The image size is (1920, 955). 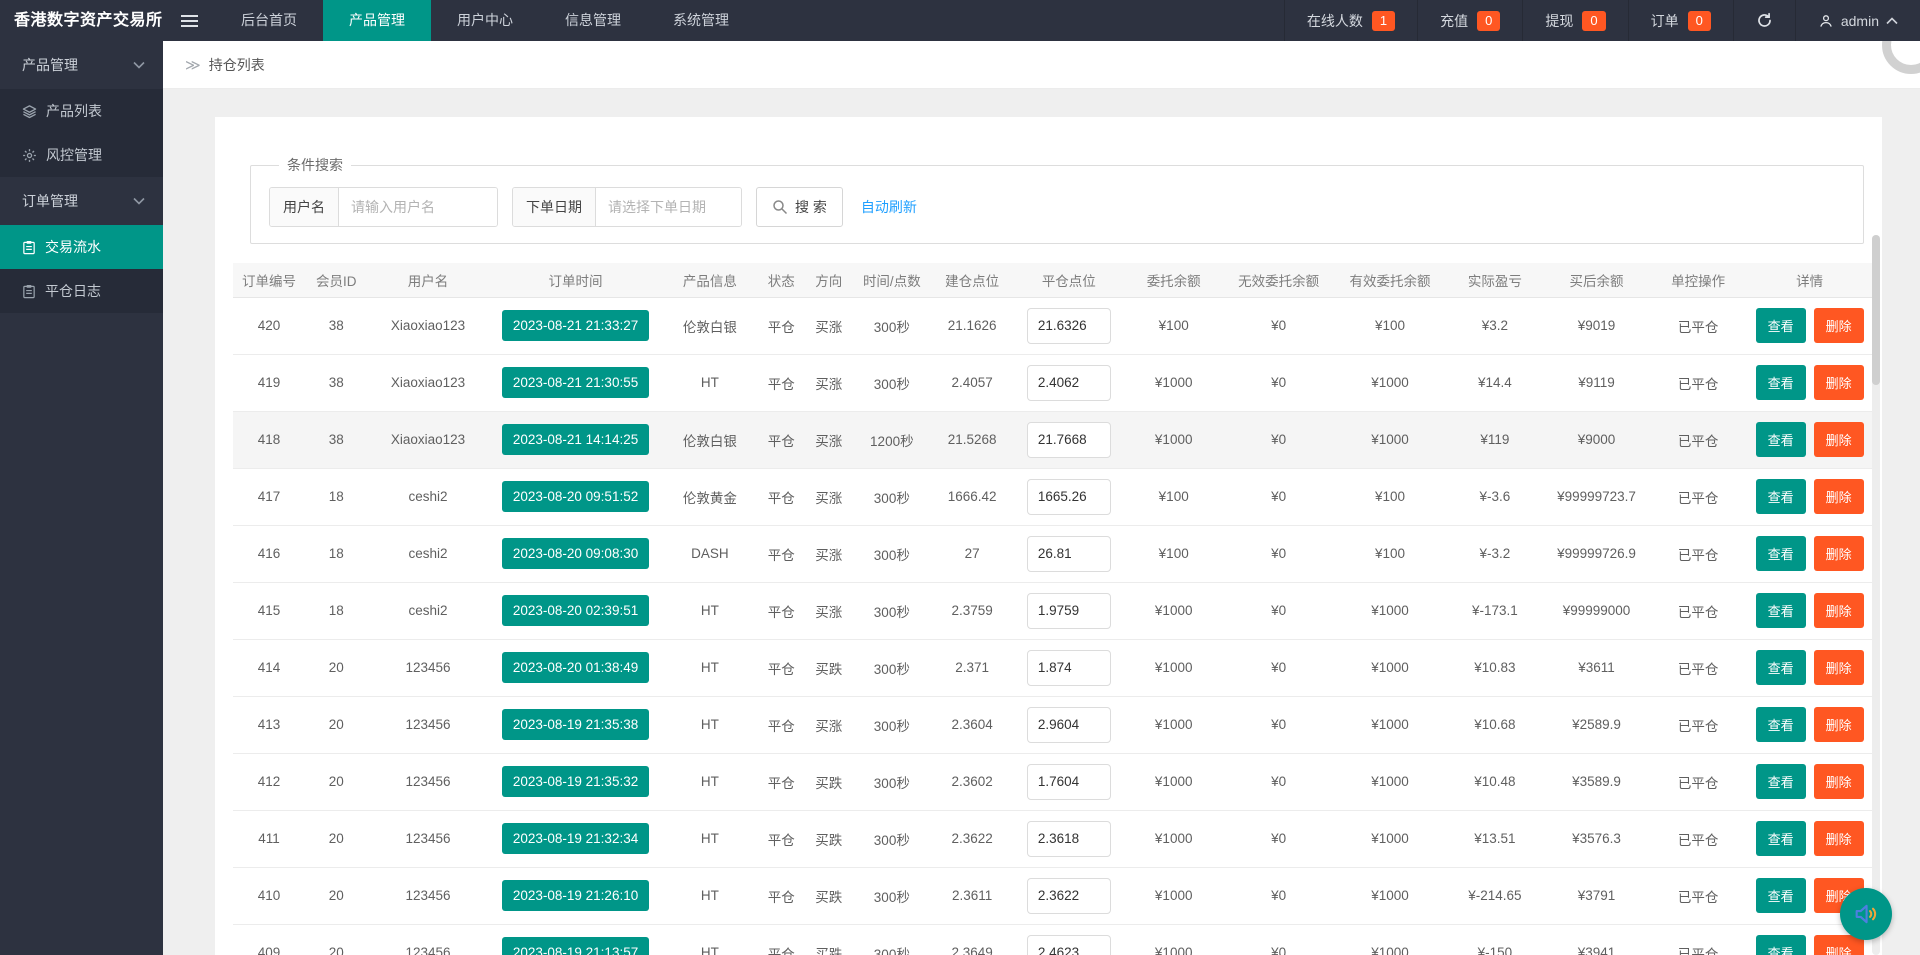 What do you see at coordinates (575, 325) in the screenshot?
I see `order-time-button: 2023-08-21 21:33:27` at bounding box center [575, 325].